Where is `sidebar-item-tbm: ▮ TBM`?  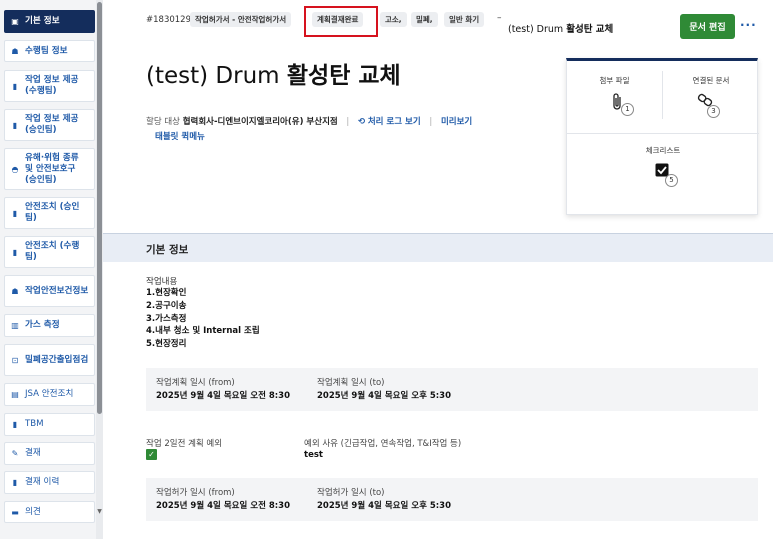
sidebar-item-tbm: ▮ TBM is located at coordinates (49, 424).